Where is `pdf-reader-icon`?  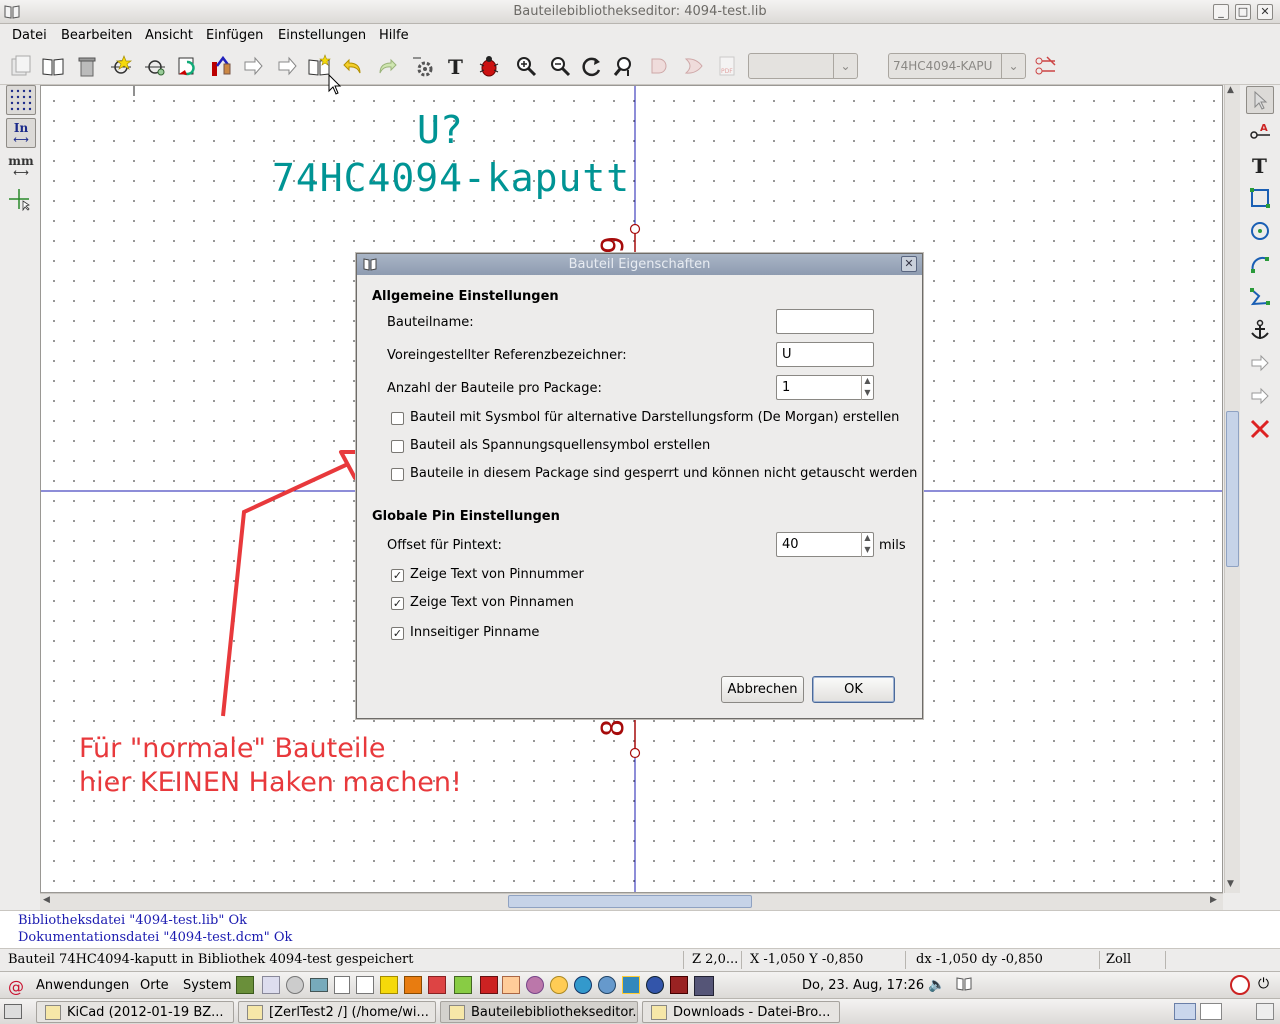 pdf-reader-icon is located at coordinates (511, 985).